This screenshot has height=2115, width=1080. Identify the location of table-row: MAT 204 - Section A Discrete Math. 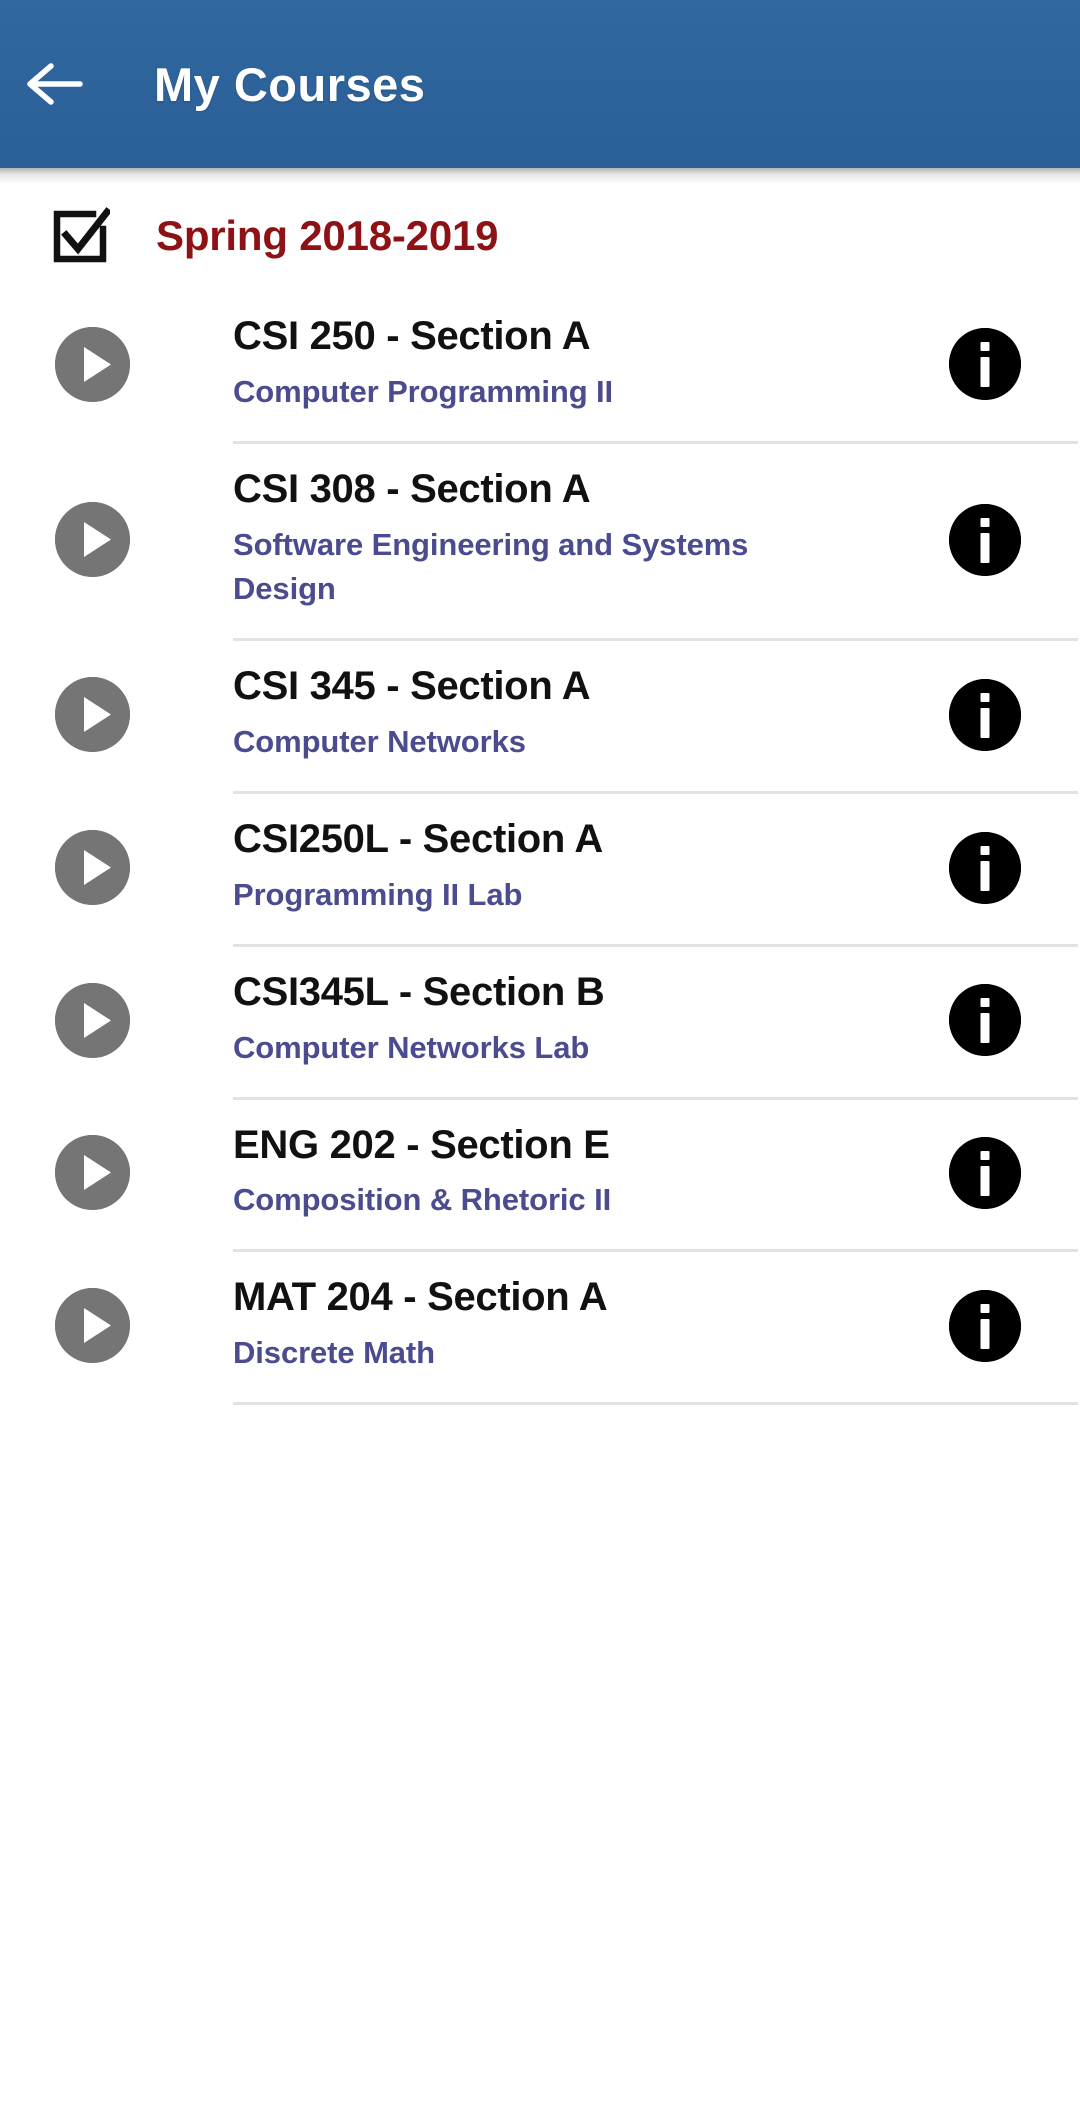
(540, 1325).